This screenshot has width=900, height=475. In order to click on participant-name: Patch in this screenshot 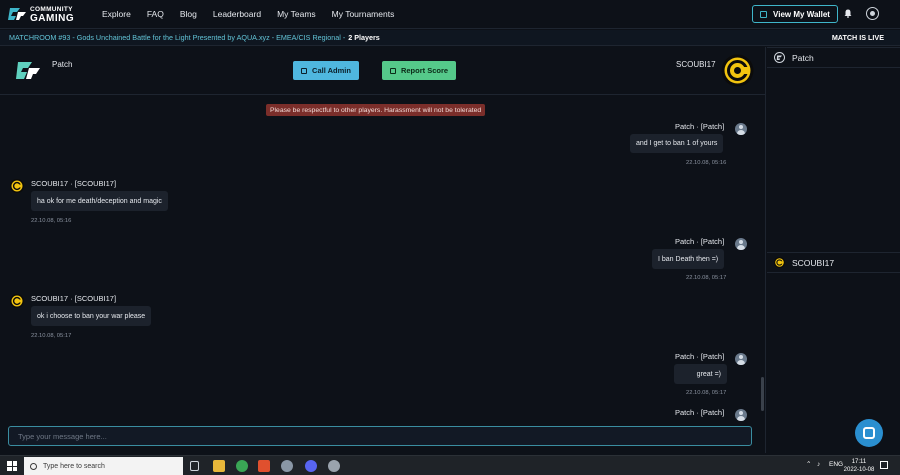, I will do `click(803, 57)`.